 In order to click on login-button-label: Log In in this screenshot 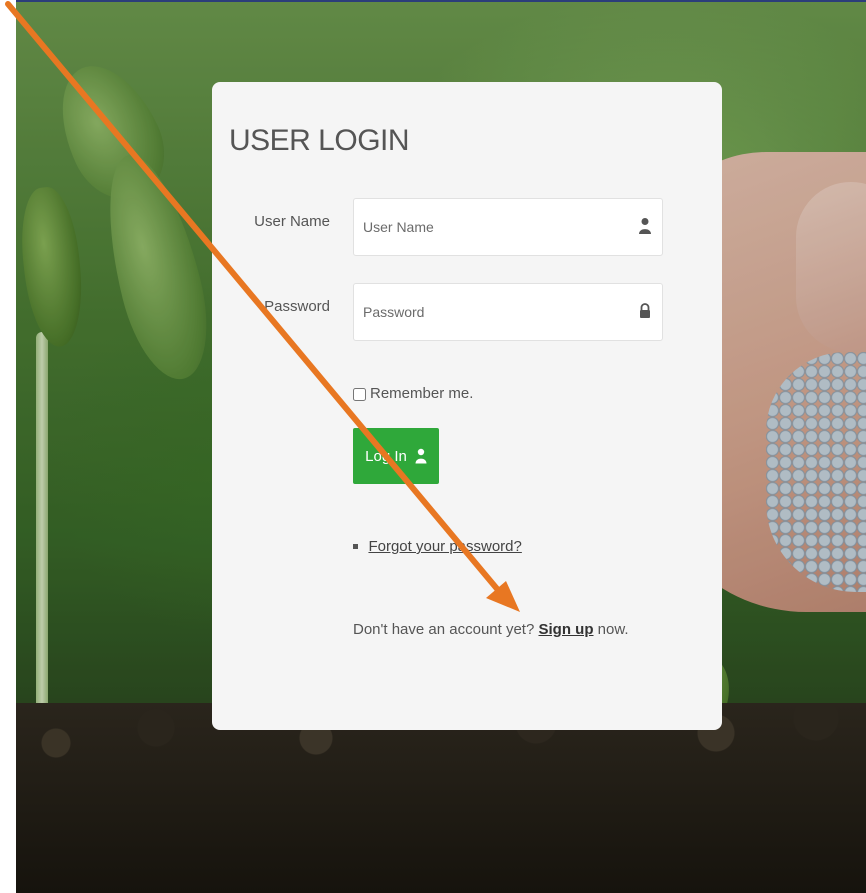, I will do `click(386, 456)`.